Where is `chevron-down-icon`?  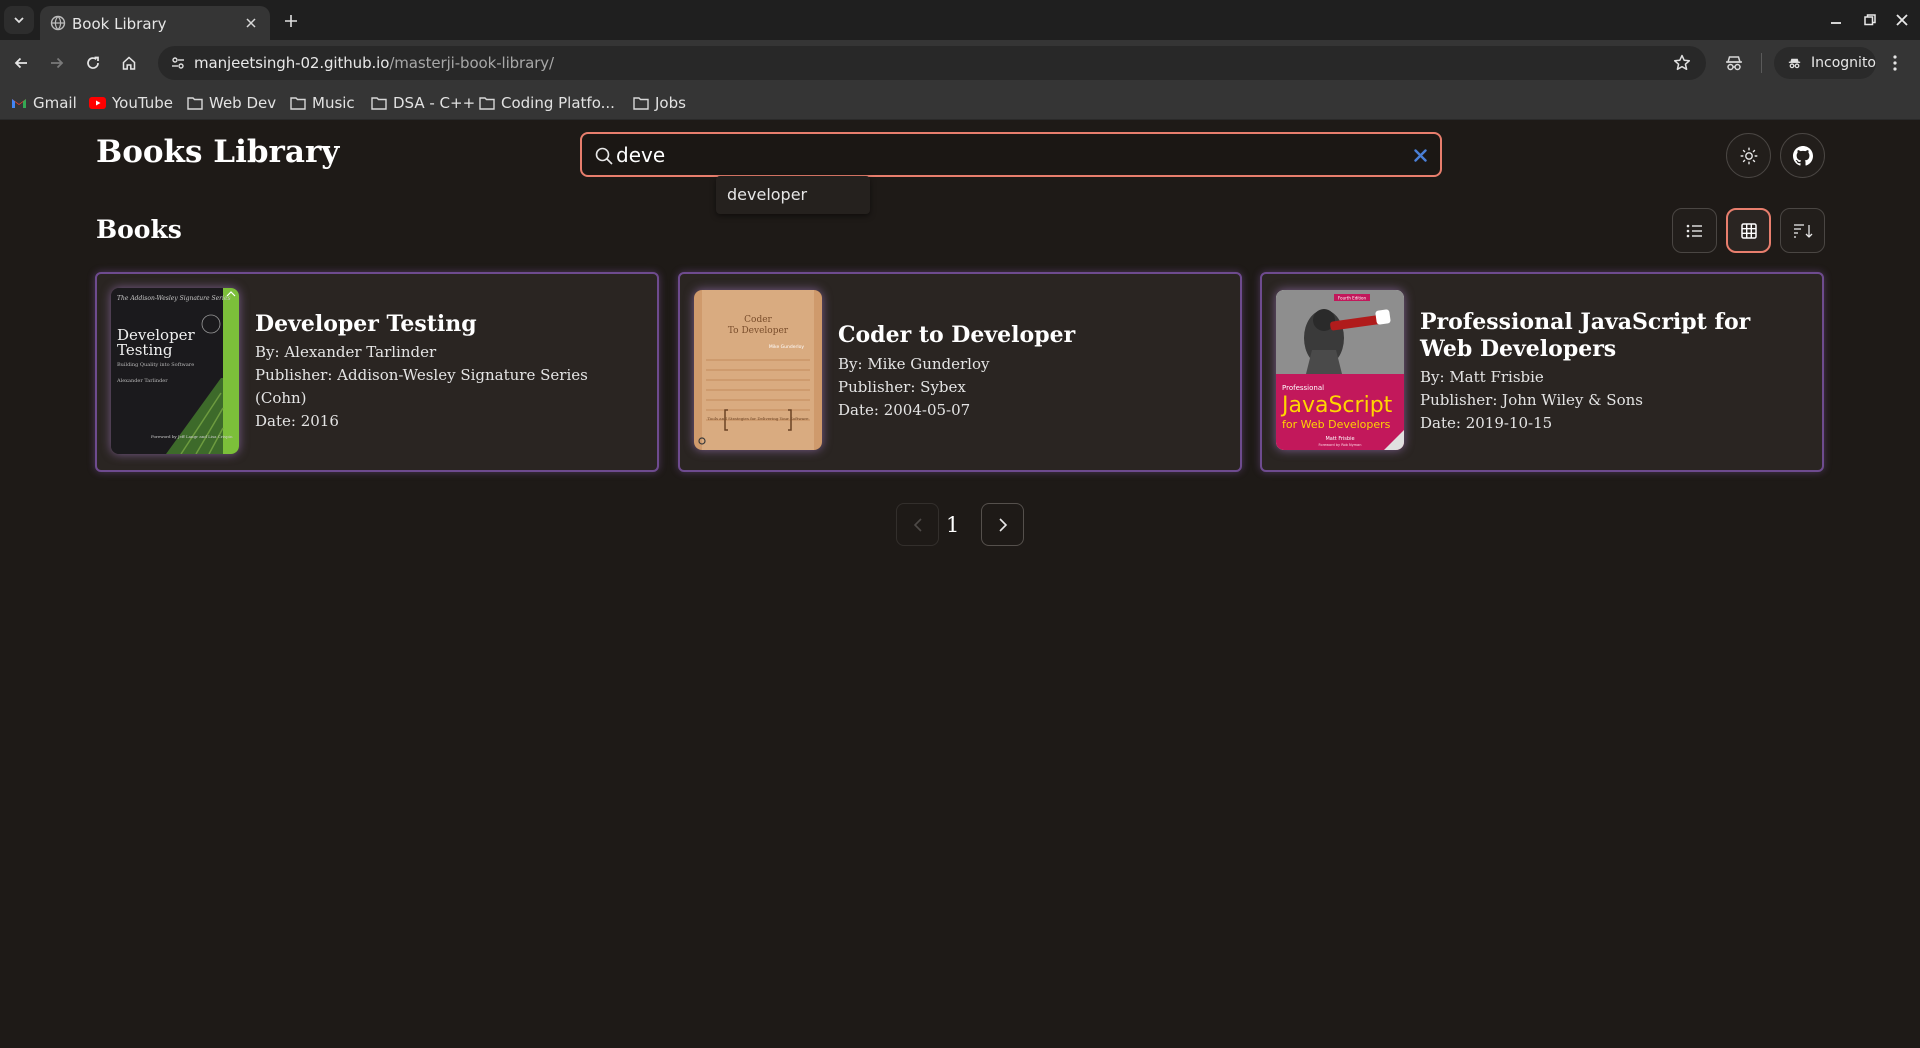 chevron-down-icon is located at coordinates (19, 20).